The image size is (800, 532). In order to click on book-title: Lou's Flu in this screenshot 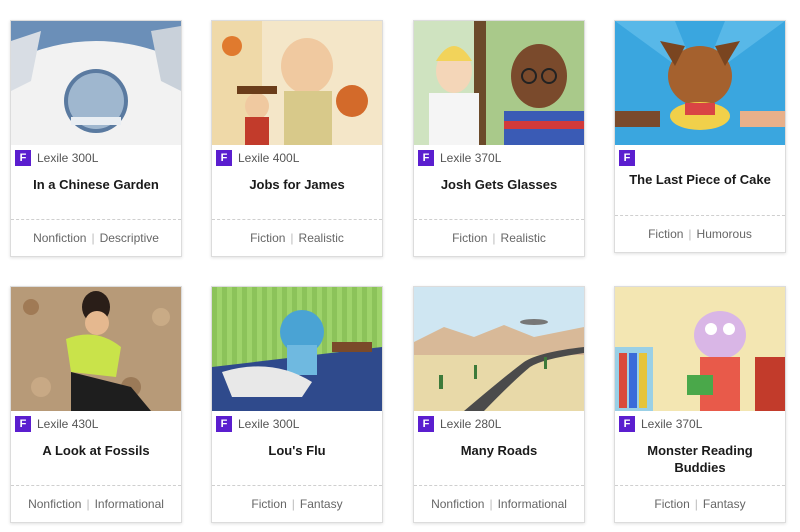, I will do `click(297, 450)`.